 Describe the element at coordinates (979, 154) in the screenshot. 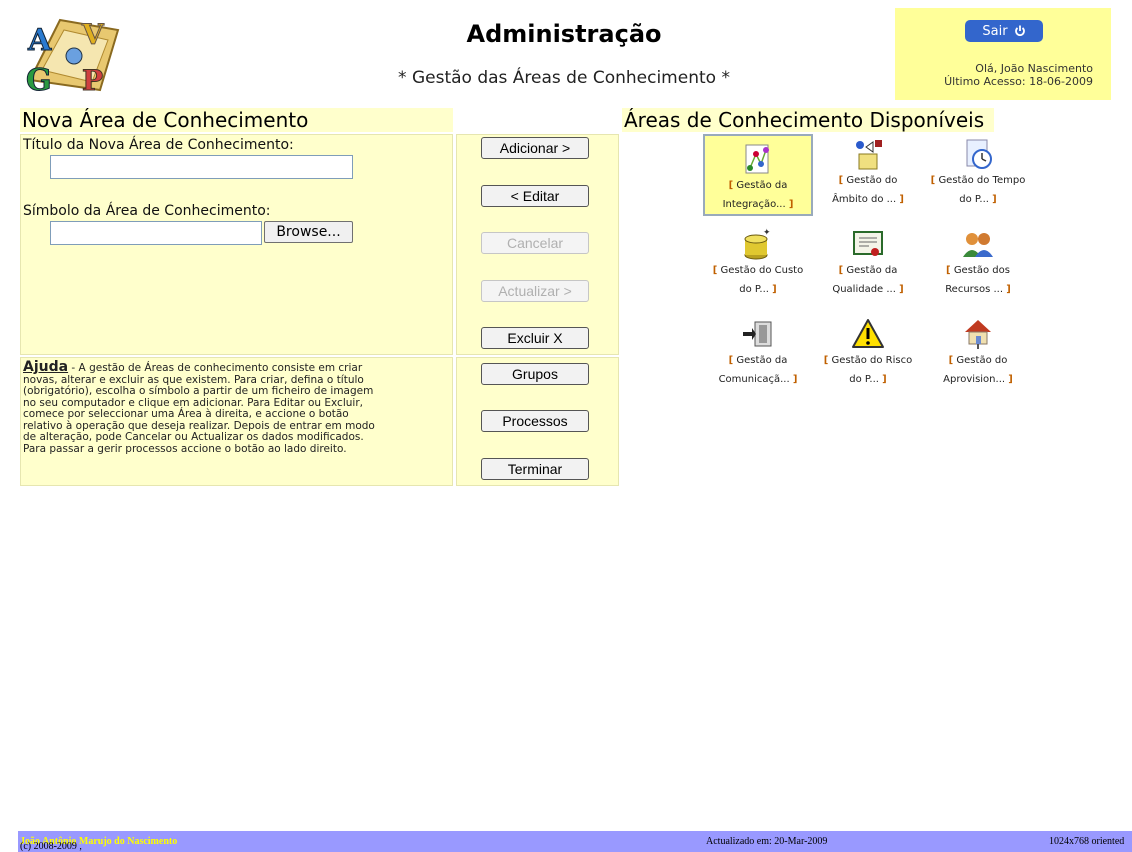

I see `stopwatch-icon` at that location.